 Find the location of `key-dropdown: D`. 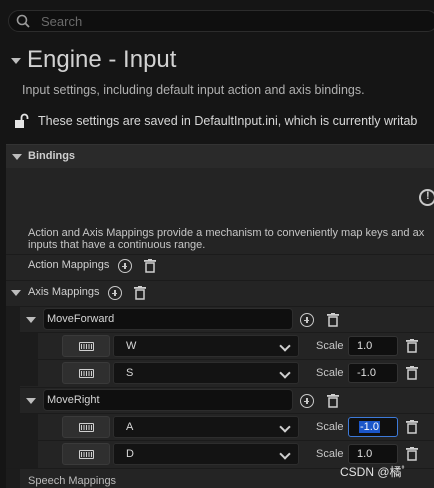

key-dropdown: D is located at coordinates (206, 454).